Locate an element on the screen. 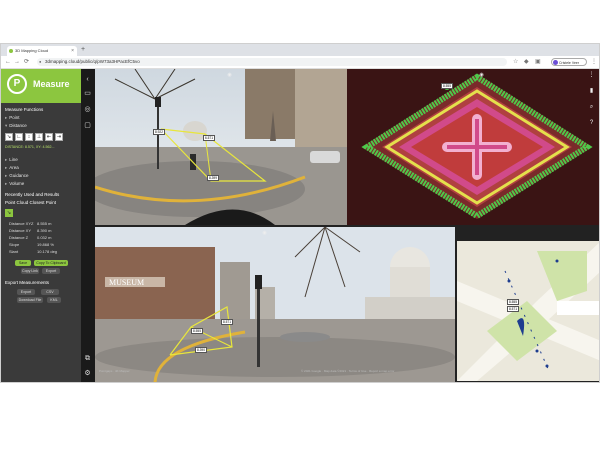 Image resolution: width=600 pixels, height=450 pixels. extension-icon: ◆ is located at coordinates (526, 62).